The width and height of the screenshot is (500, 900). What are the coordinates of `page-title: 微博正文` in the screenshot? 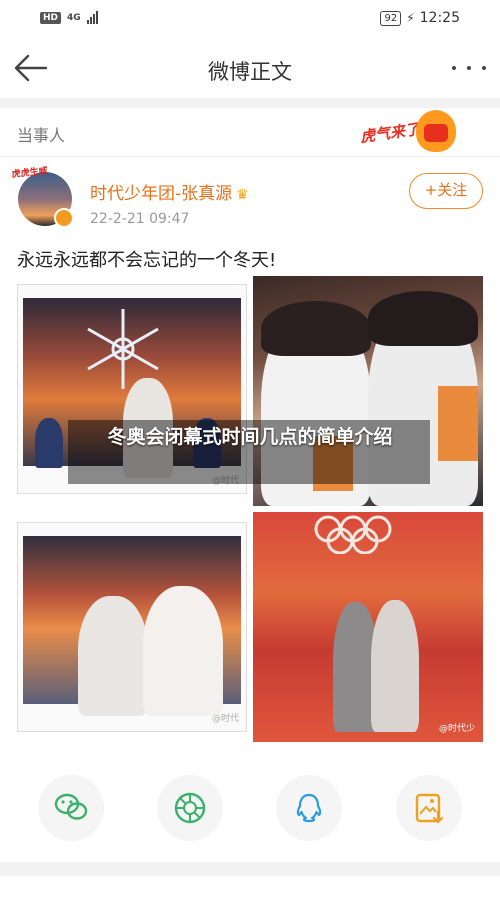 It's located at (250, 72).